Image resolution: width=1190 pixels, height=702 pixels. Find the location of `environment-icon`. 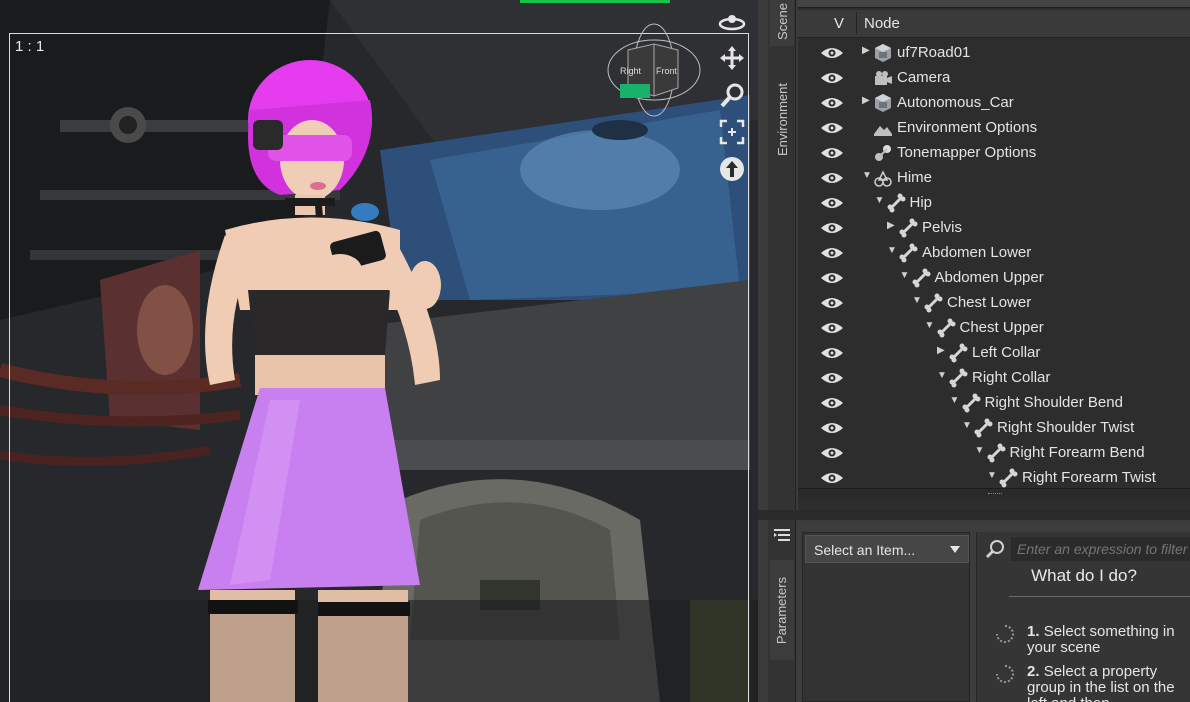

environment-icon is located at coordinates (883, 128).